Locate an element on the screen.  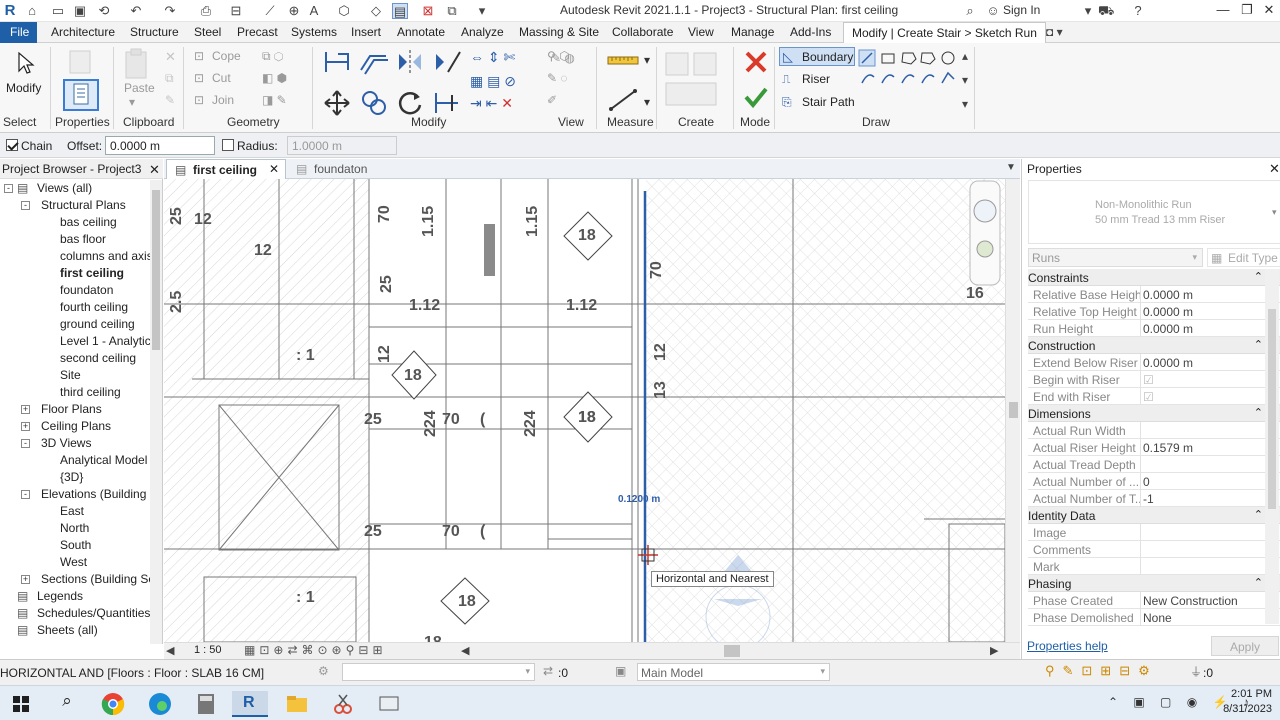
paste-icon is located at coordinates (137, 64).